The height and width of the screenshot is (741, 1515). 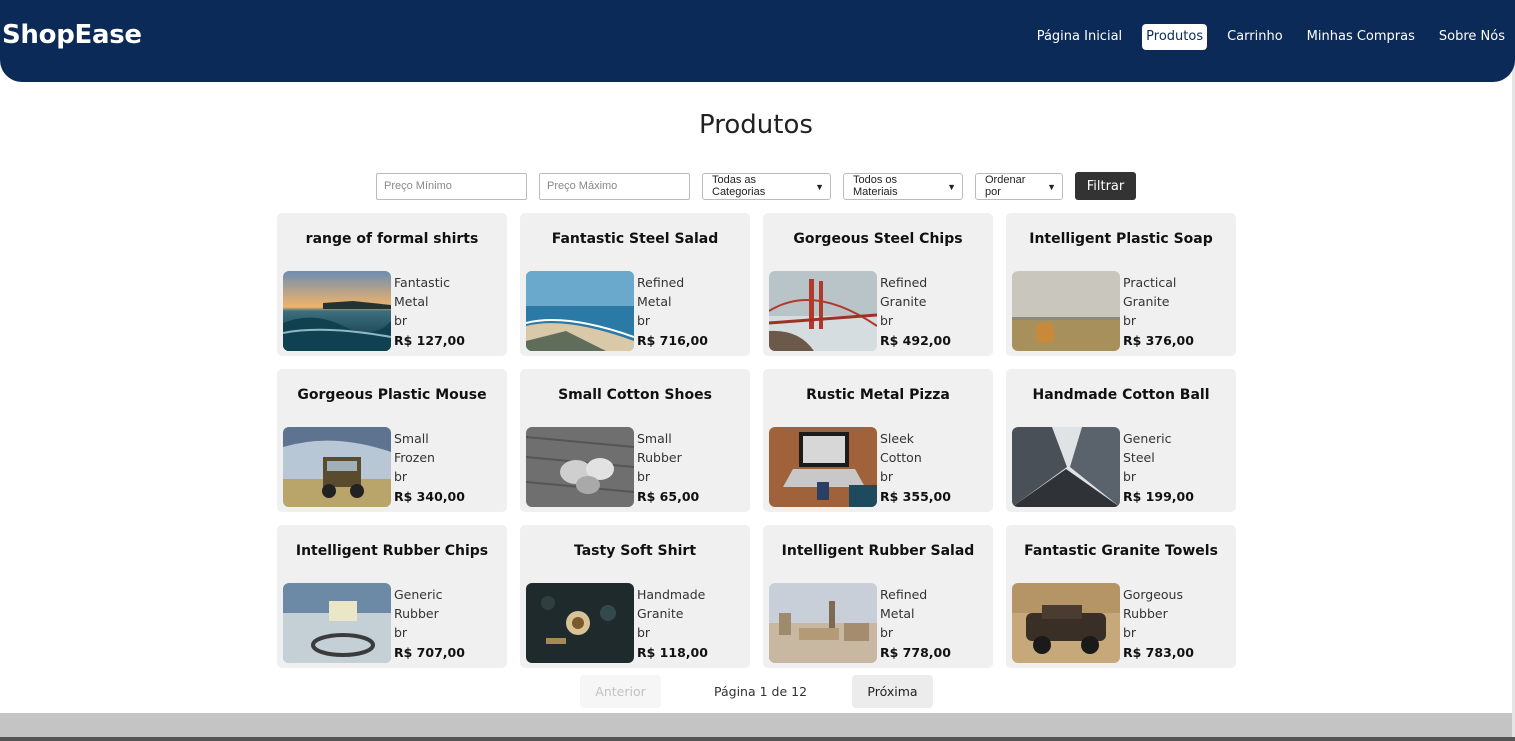 I want to click on nav-my-purchases-link: Minhas Compras, so click(x=1361, y=37).